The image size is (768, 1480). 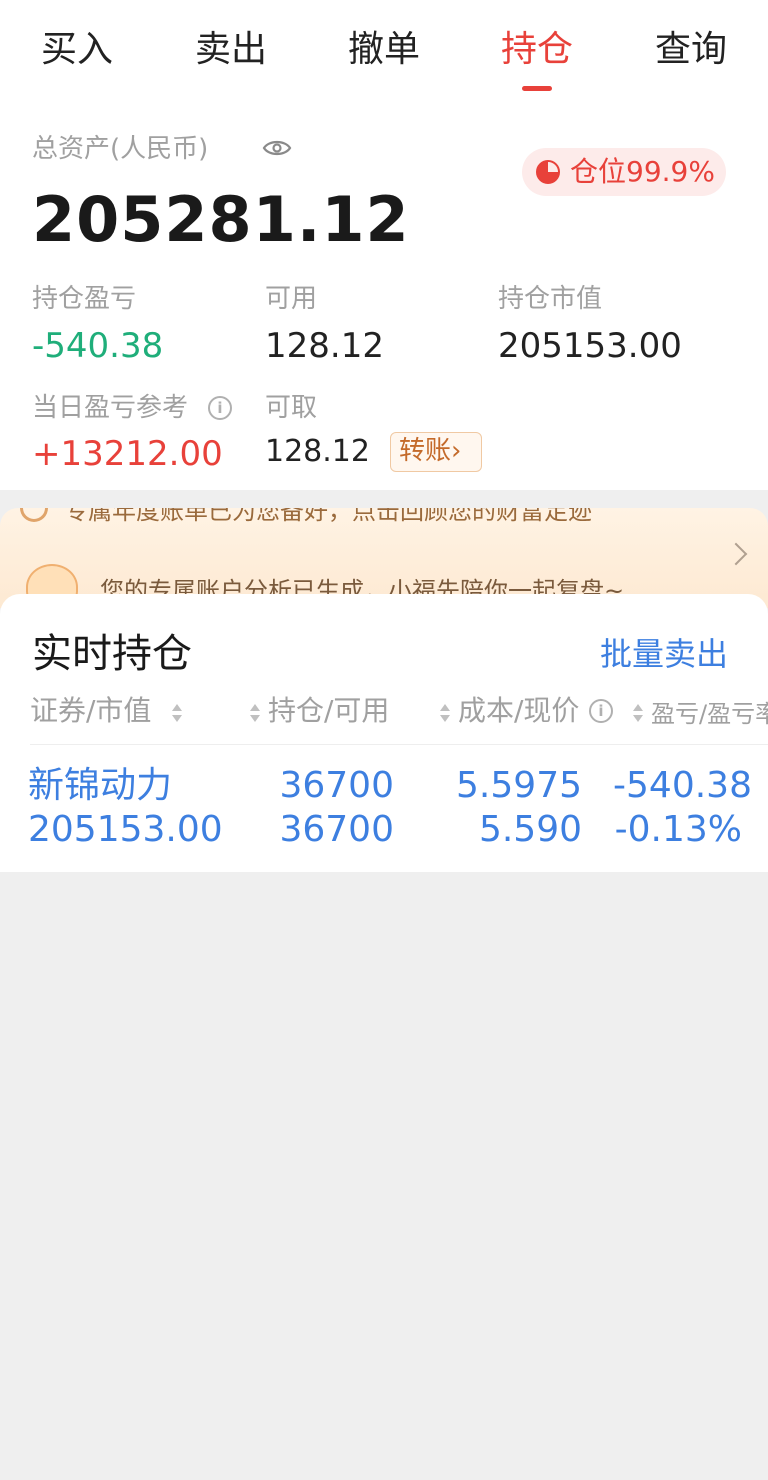 What do you see at coordinates (84, 299) in the screenshot?
I see `holding-pl-label: 持仓盈亏` at bounding box center [84, 299].